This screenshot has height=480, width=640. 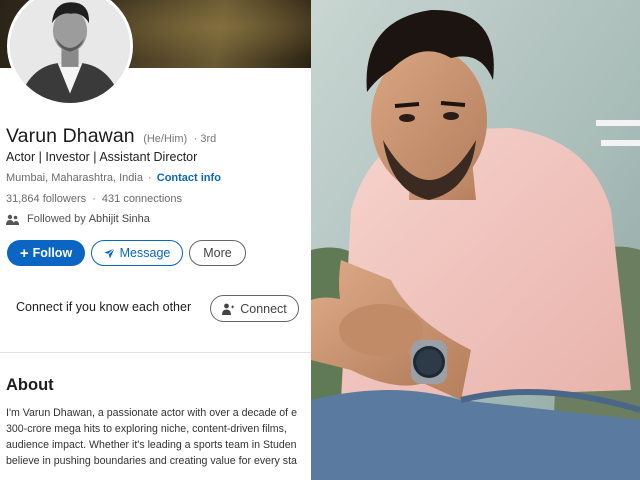 What do you see at coordinates (30, 385) in the screenshot?
I see `about-heading: About` at bounding box center [30, 385].